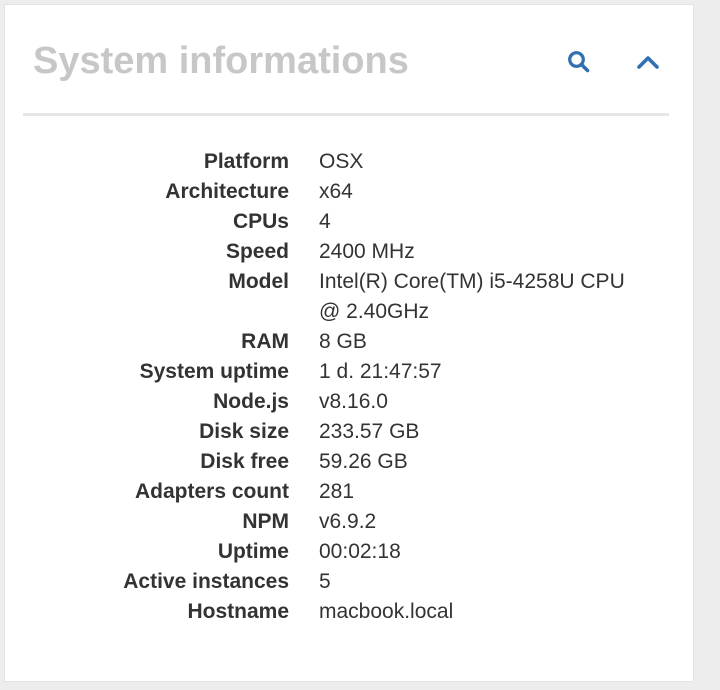  What do you see at coordinates (206, 581) in the screenshot?
I see `info-label: Active instances` at bounding box center [206, 581].